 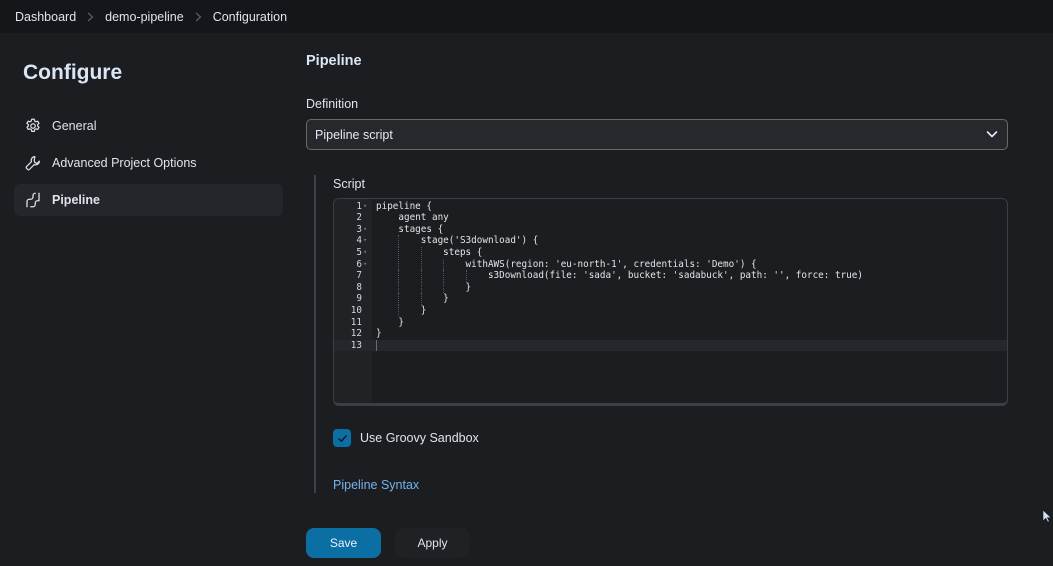 I want to click on sidebar-item-label: Advanced Project Options, so click(x=124, y=163).